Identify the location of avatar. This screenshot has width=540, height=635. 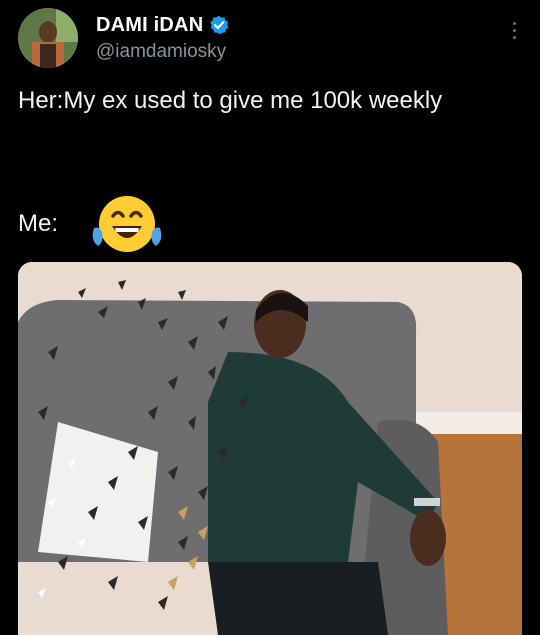
(48, 38).